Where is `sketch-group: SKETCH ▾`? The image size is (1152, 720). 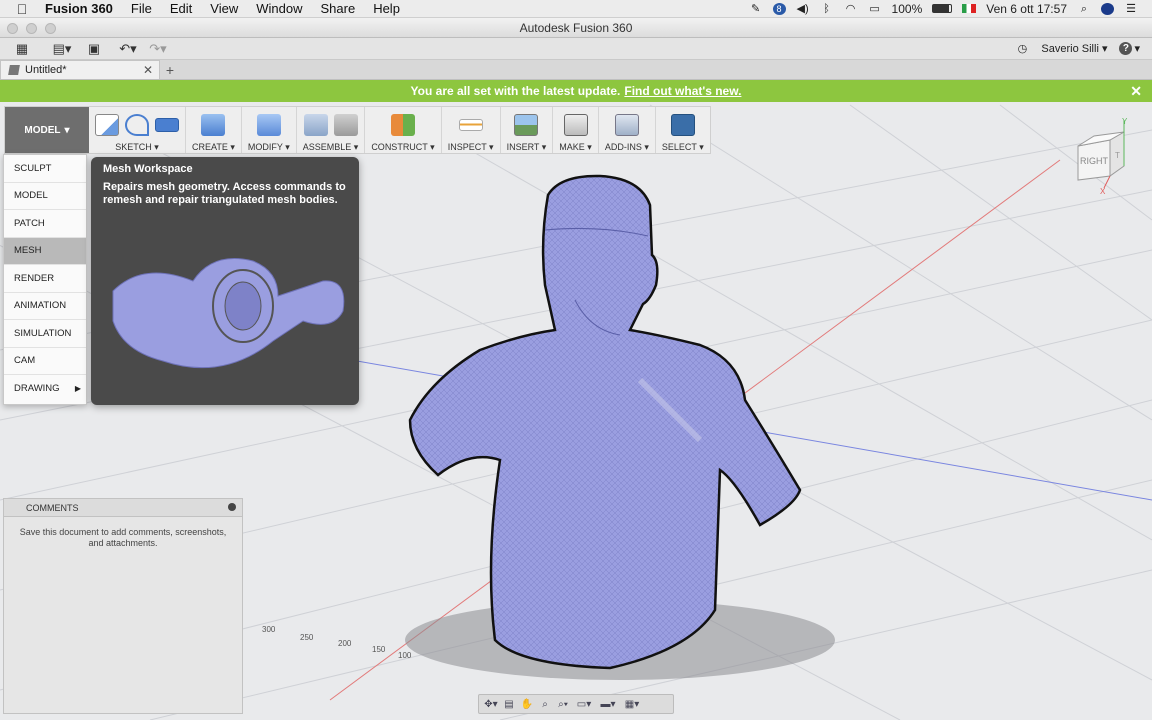
sketch-group: SKETCH ▾ is located at coordinates (137, 130).